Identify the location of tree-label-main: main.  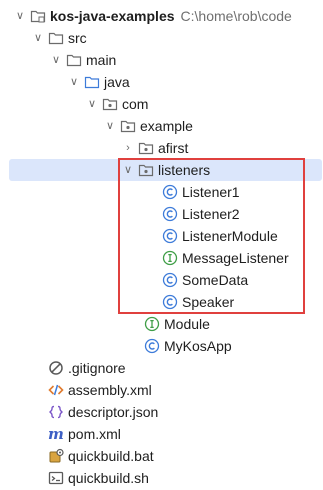
(101, 60).